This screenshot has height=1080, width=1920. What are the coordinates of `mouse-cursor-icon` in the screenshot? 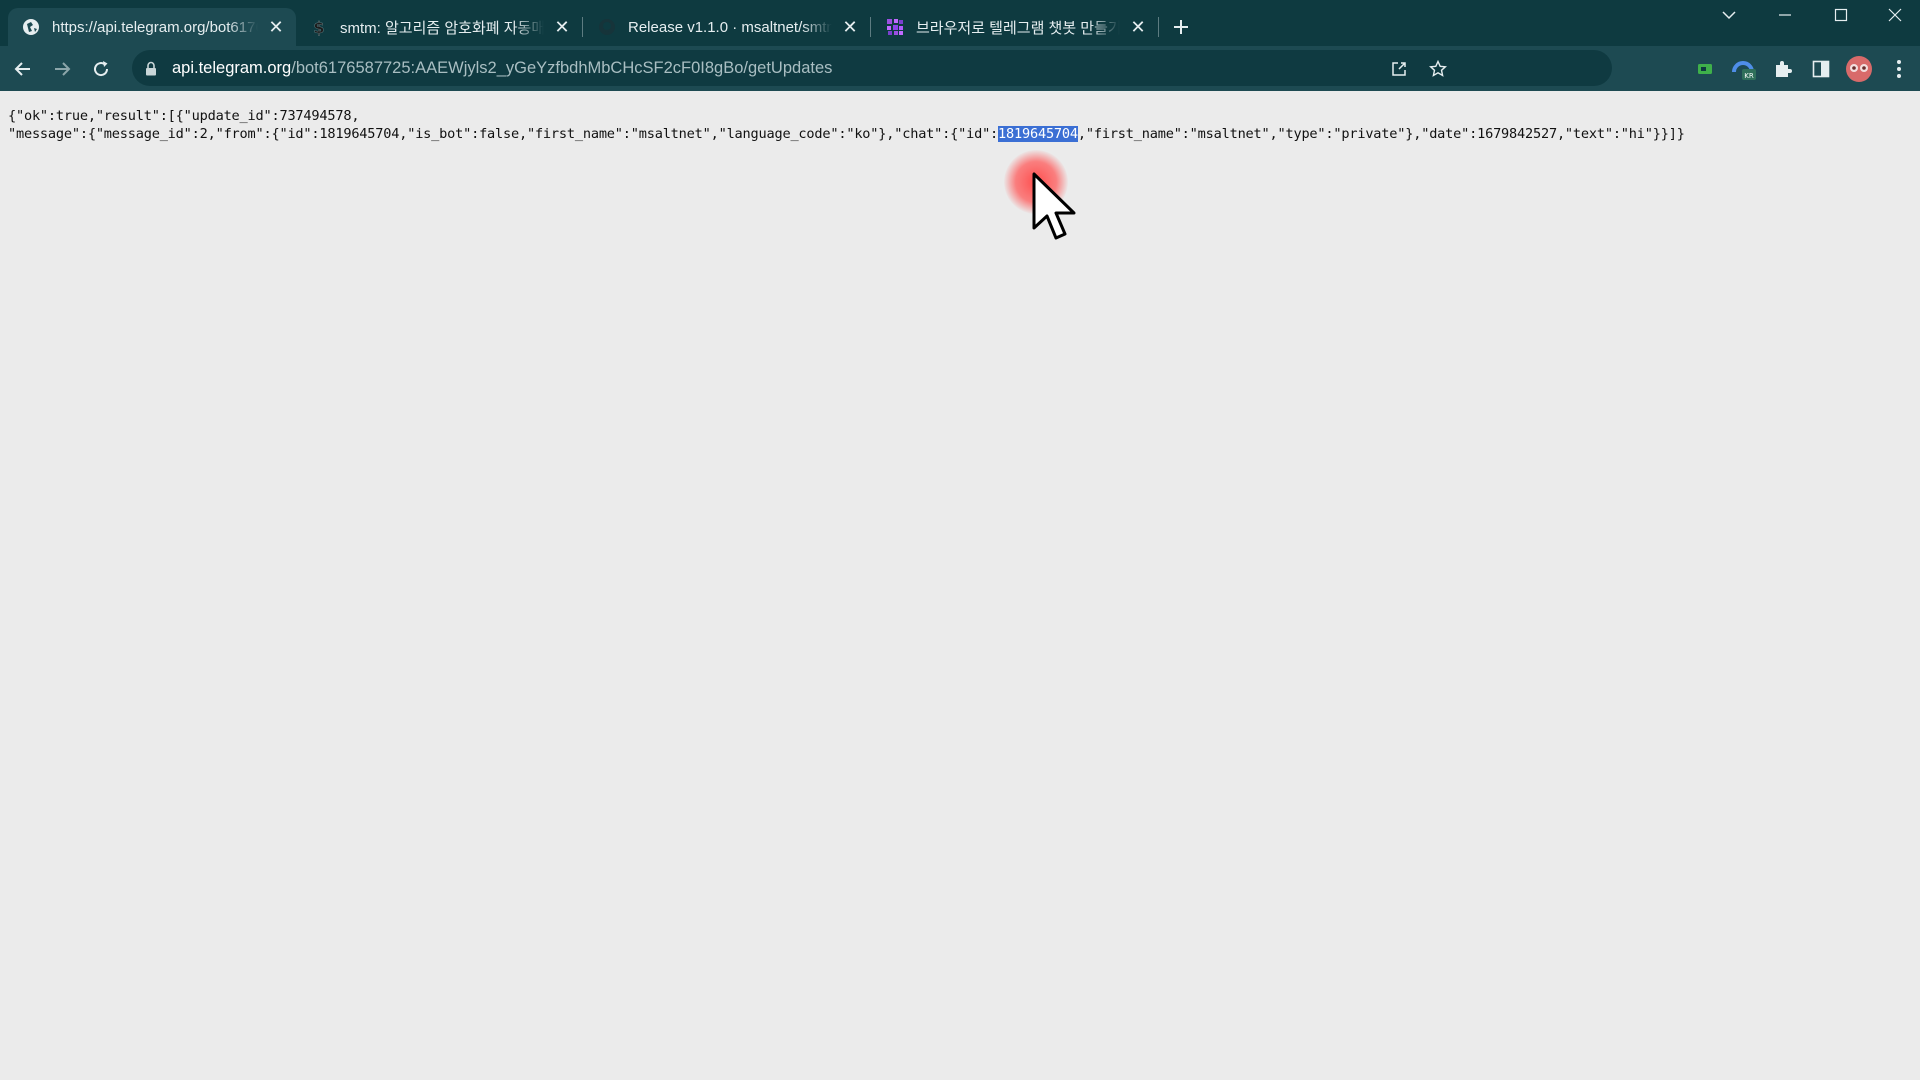 It's located at (1054, 206).